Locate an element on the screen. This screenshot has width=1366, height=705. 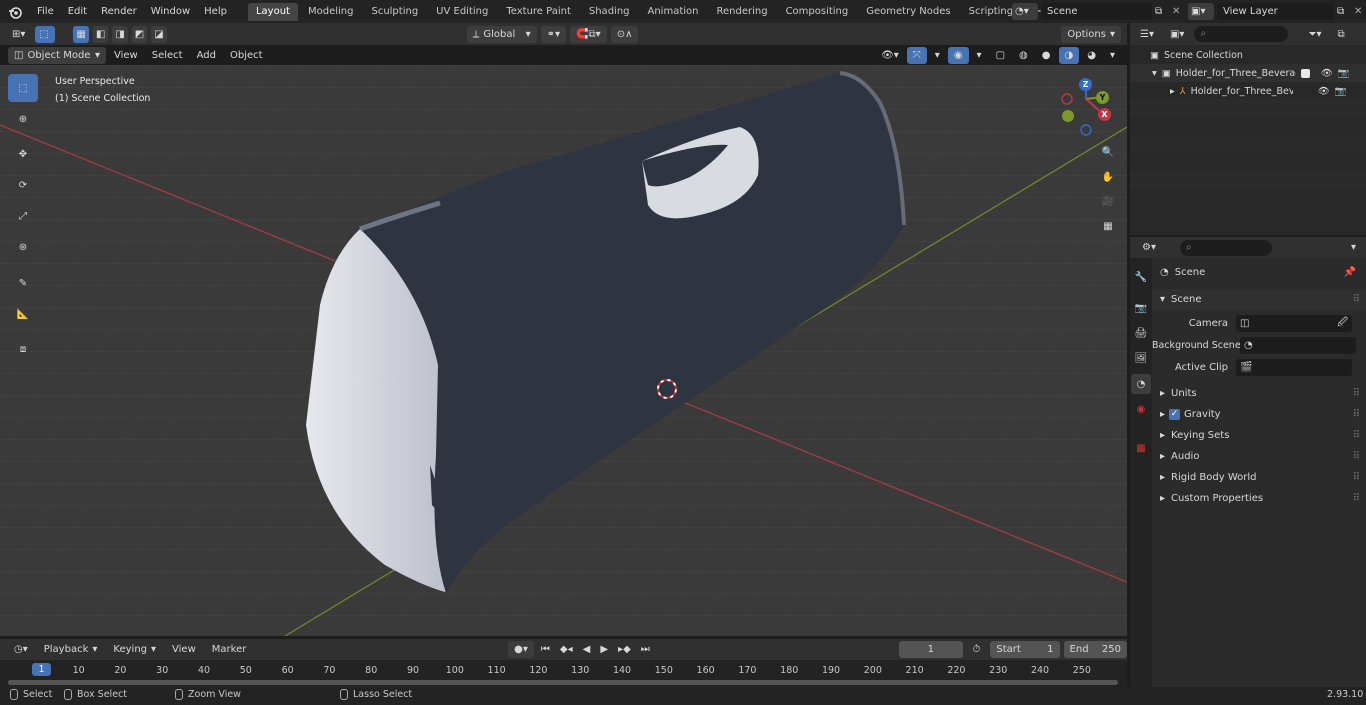
view-layer-name: View Layer is located at coordinates (1275, 11).